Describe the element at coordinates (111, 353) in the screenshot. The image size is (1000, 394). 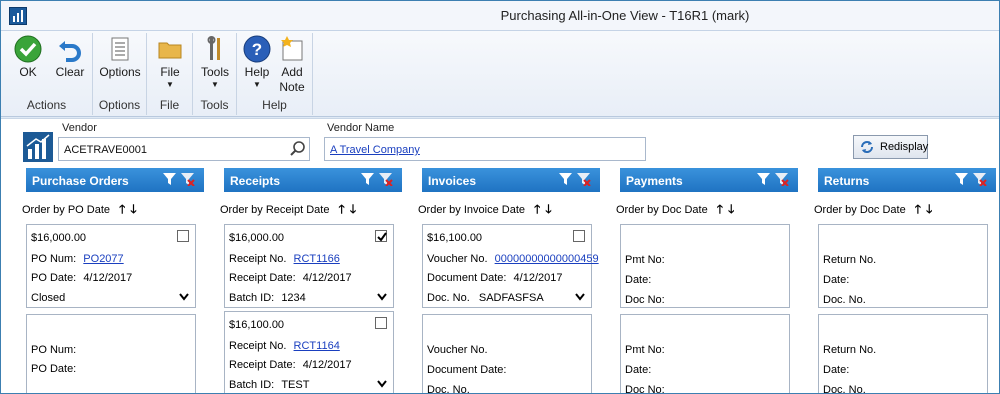
I see `po-card: PO Num: PO Date:` at that location.